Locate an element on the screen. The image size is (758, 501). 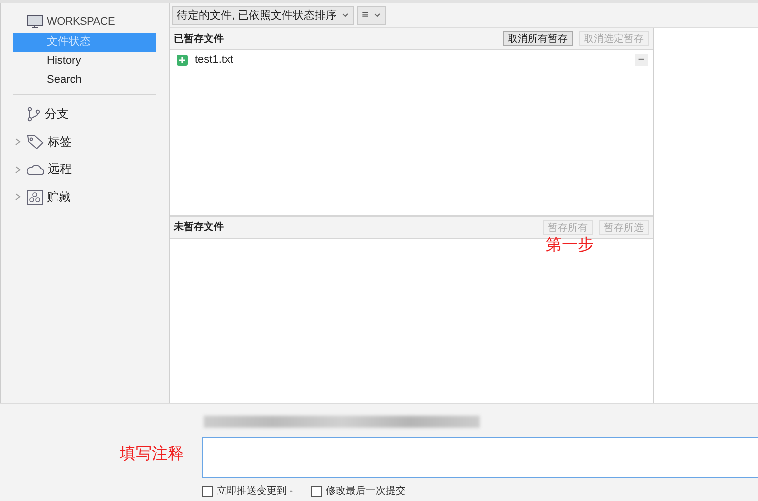
sidebar-item: History is located at coordinates (84, 61).